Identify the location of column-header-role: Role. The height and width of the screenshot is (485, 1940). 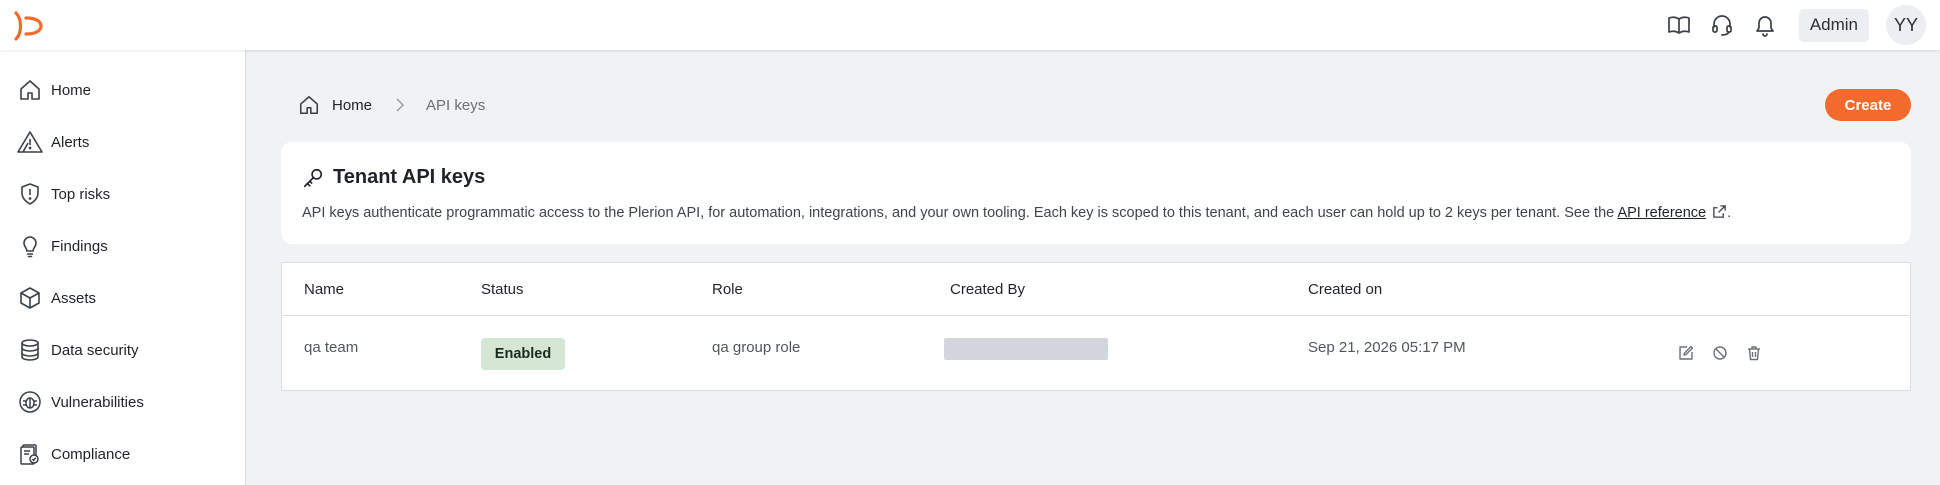
(727, 289).